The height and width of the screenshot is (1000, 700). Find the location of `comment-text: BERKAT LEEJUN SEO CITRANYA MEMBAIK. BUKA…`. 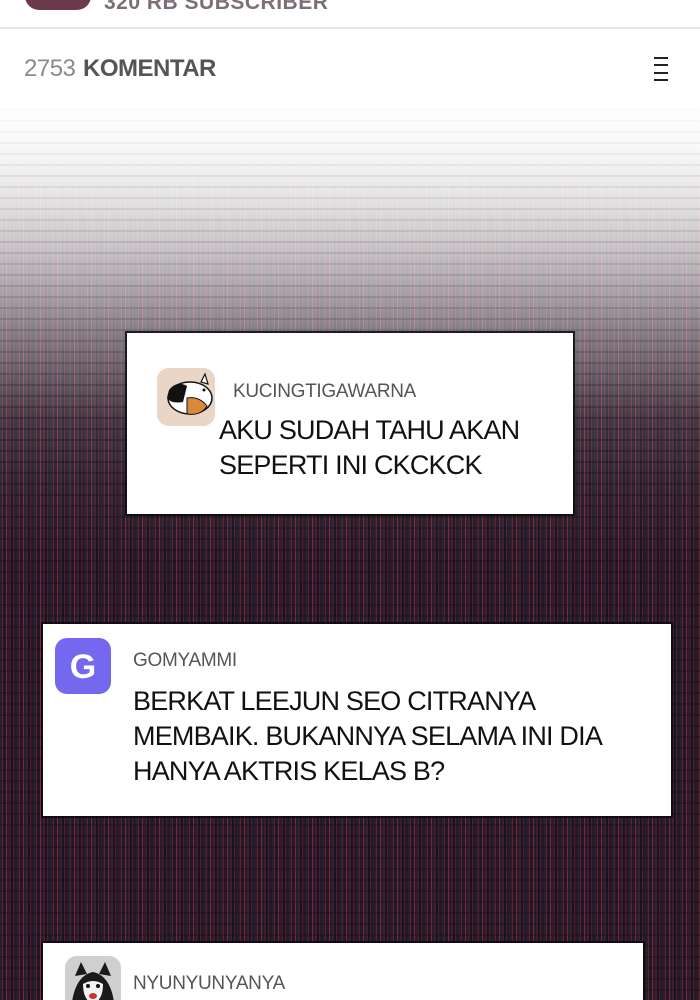

comment-text: BERKAT LEEJUN SEO CITRANYA MEMBAIK. BUKA… is located at coordinates (367, 736).